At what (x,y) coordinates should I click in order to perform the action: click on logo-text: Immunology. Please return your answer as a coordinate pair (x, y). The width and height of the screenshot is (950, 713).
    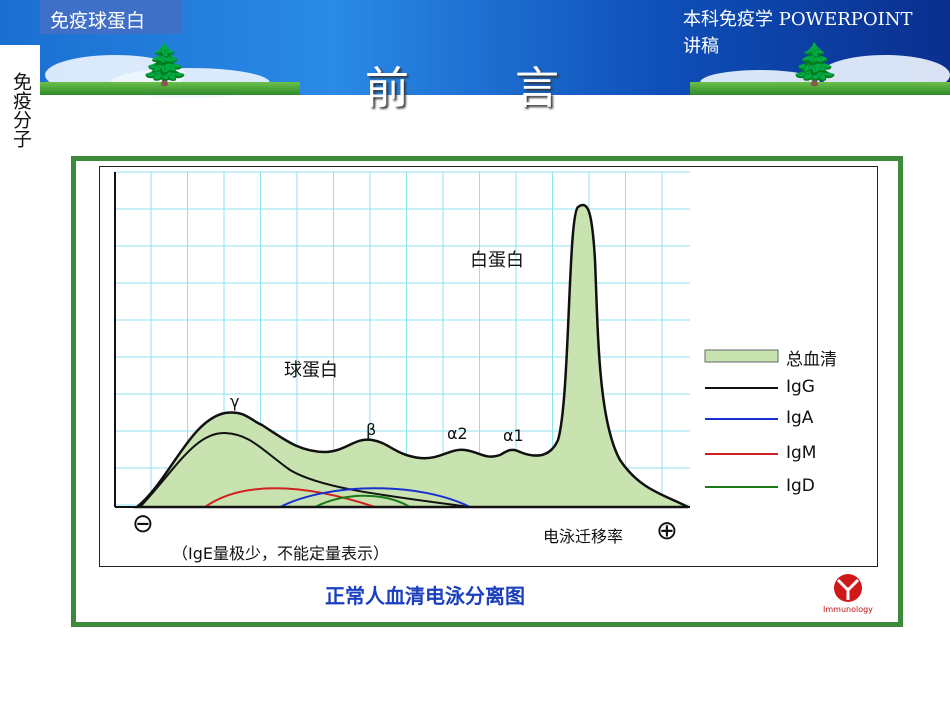
    Looking at the image, I should click on (848, 609).